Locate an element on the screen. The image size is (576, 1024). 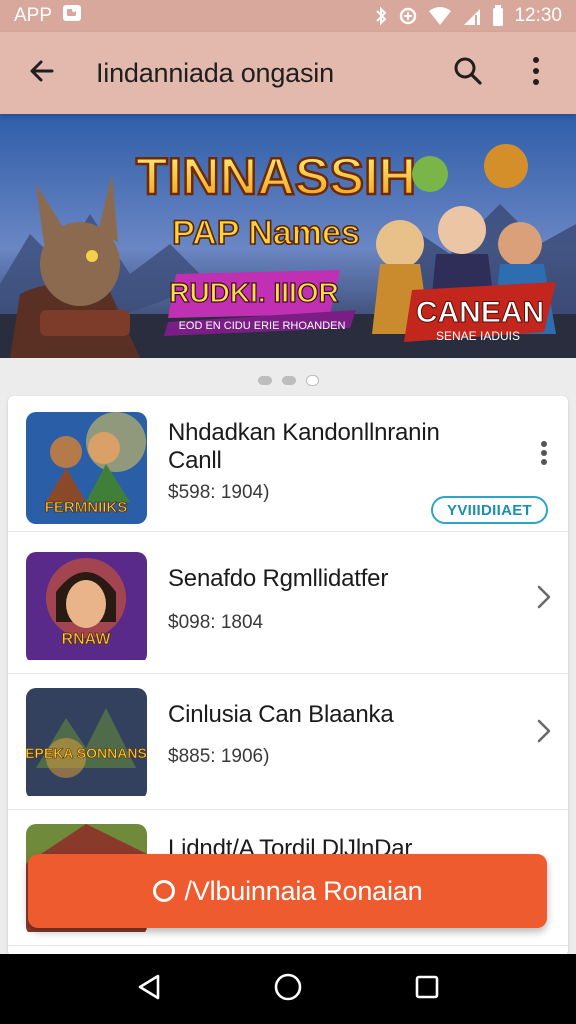
status-badge: YVIIIDIIAET is located at coordinates (489, 510).